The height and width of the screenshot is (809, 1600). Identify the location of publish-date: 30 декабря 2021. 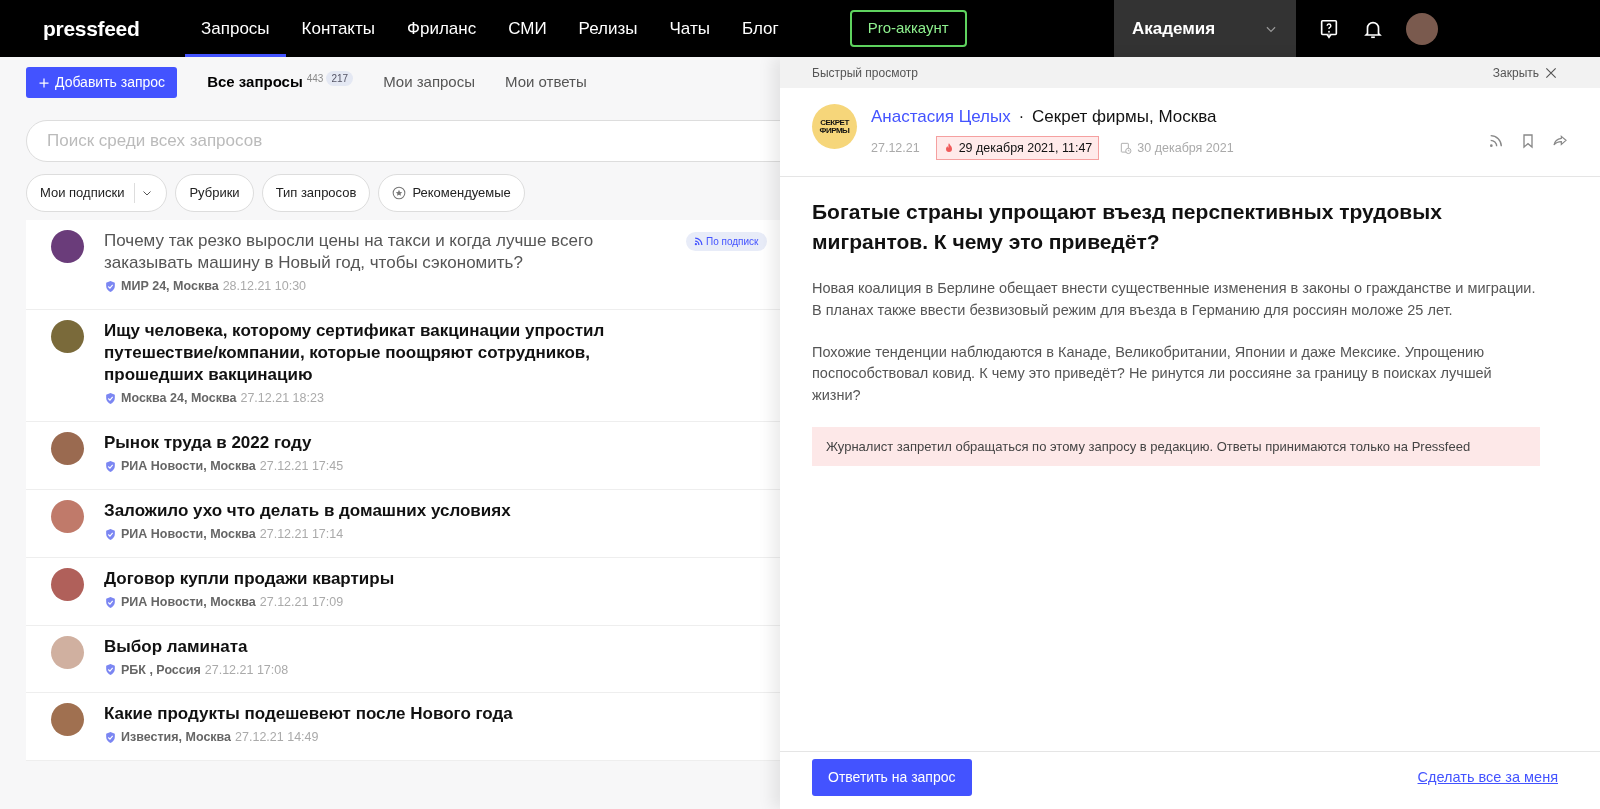
(1185, 148).